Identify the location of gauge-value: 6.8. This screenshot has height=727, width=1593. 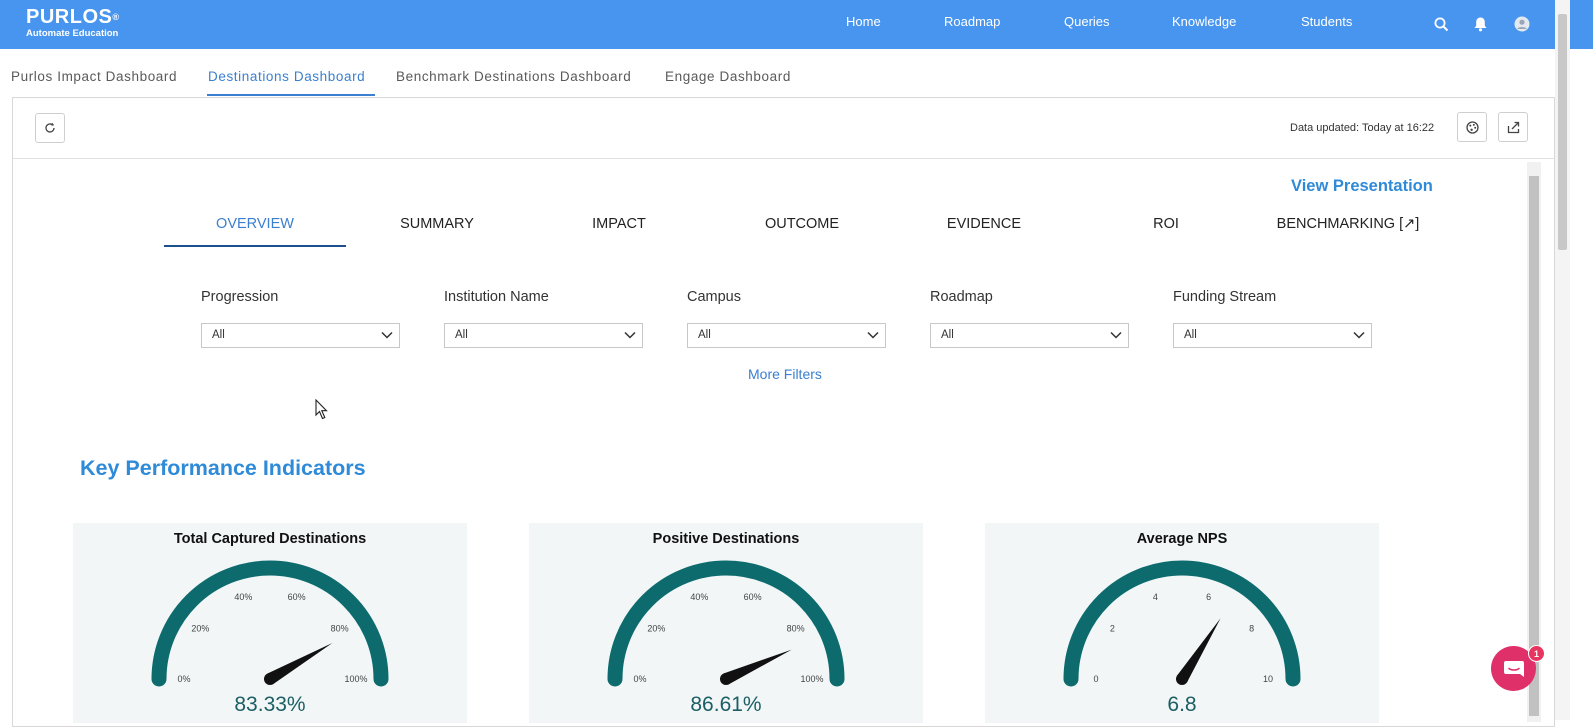
(1182, 704).